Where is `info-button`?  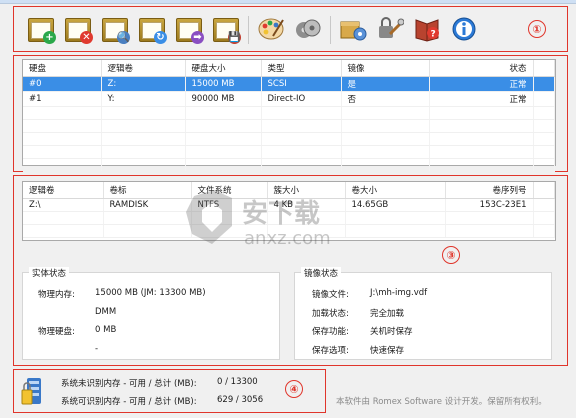 info-button is located at coordinates (464, 30).